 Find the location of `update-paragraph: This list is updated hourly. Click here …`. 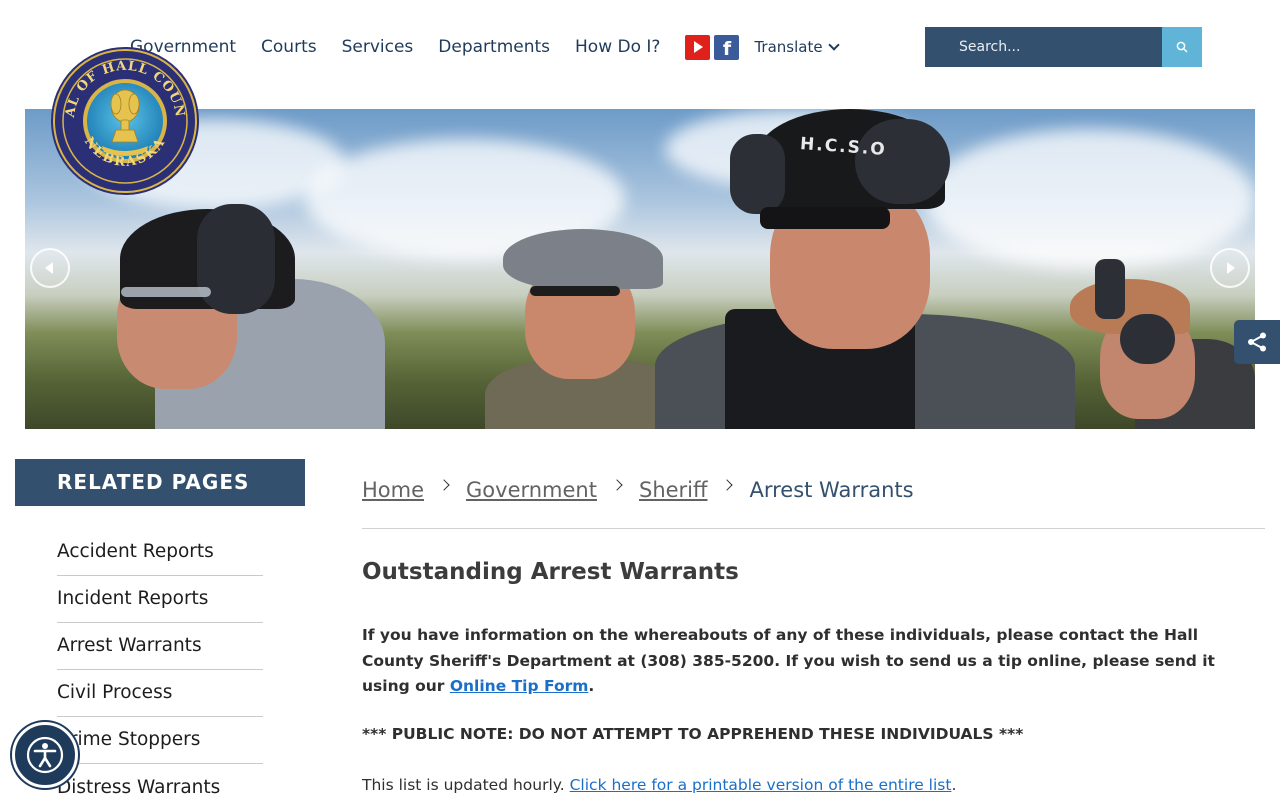

update-paragraph: This list is updated hourly. Click here … is located at coordinates (659, 785).